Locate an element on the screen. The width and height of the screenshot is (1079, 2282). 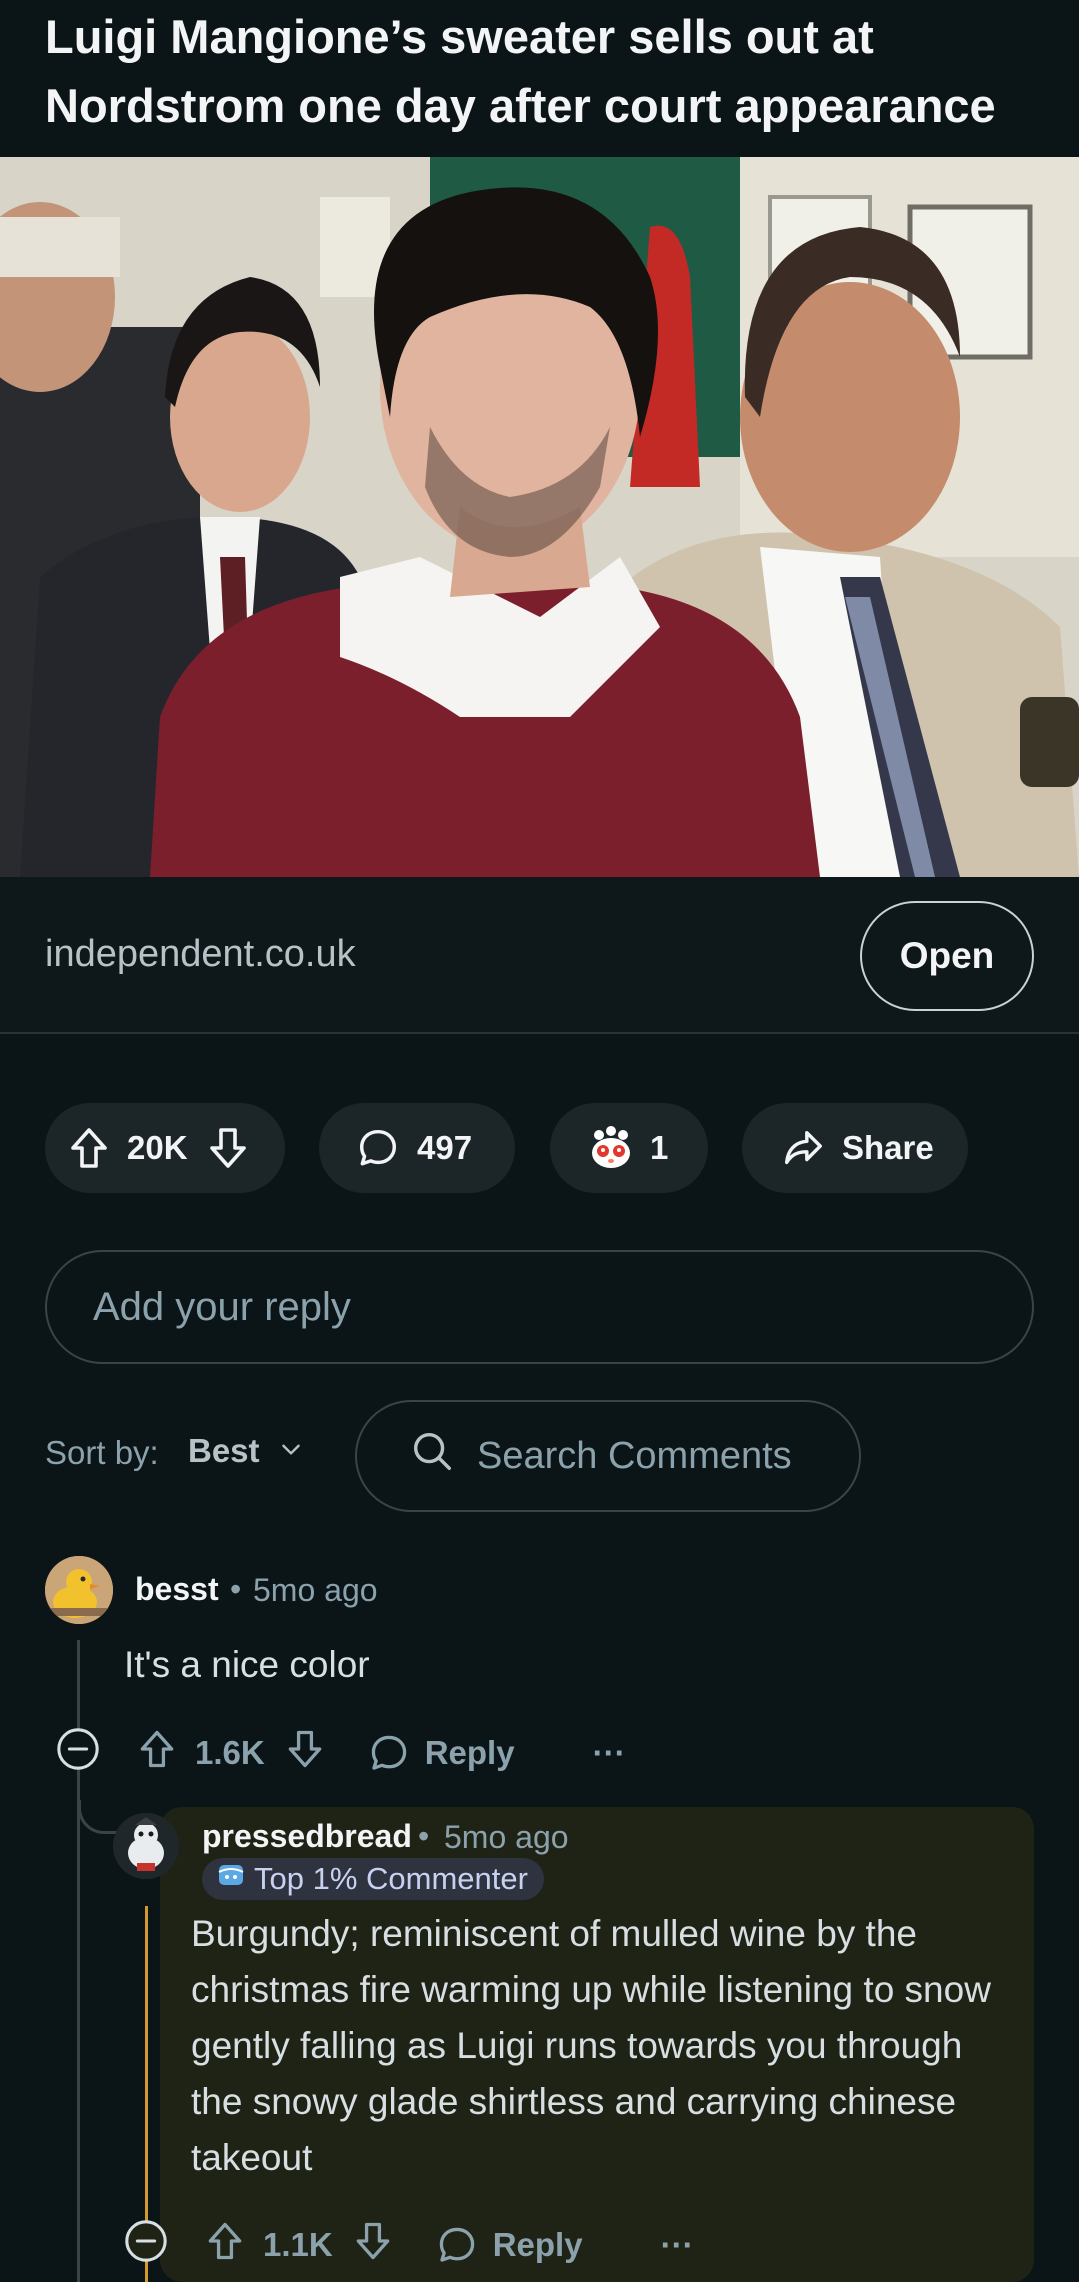
search-icon is located at coordinates (432, 1456).